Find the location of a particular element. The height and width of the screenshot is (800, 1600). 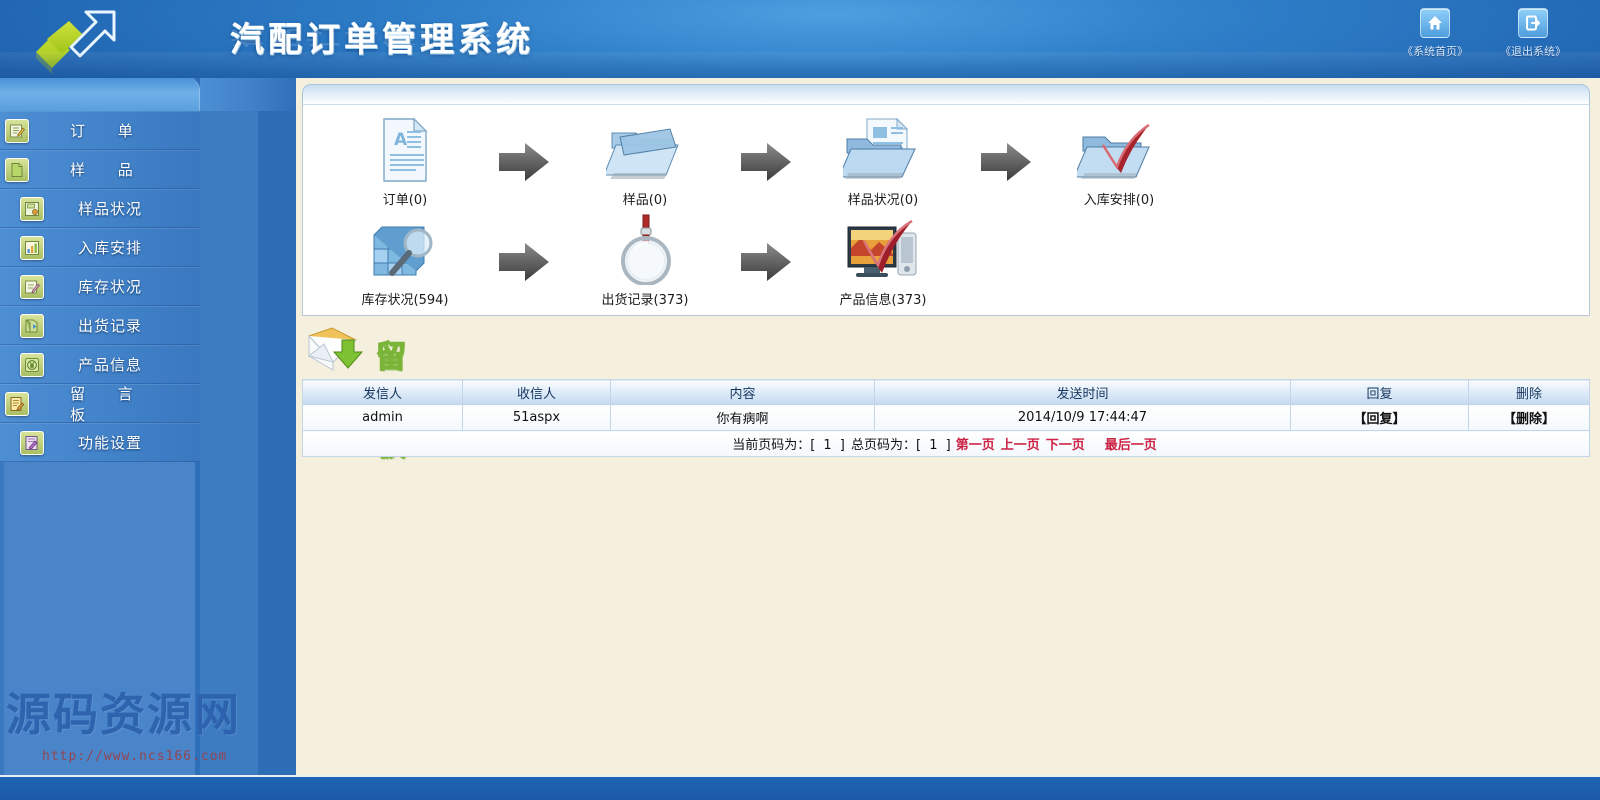

workflow-item-orders: A 订单(0) is located at coordinates (405, 160).